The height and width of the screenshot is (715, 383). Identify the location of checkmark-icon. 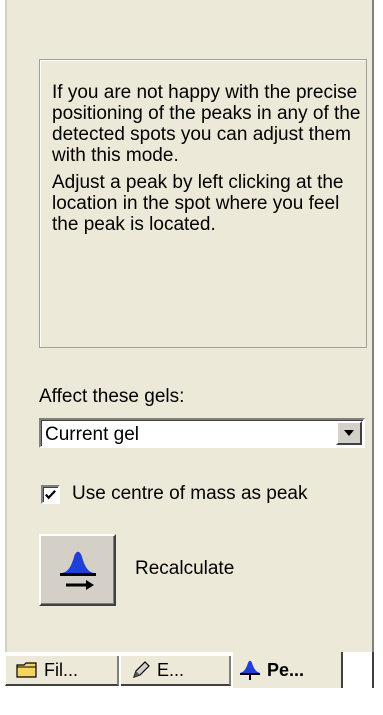
(50, 494).